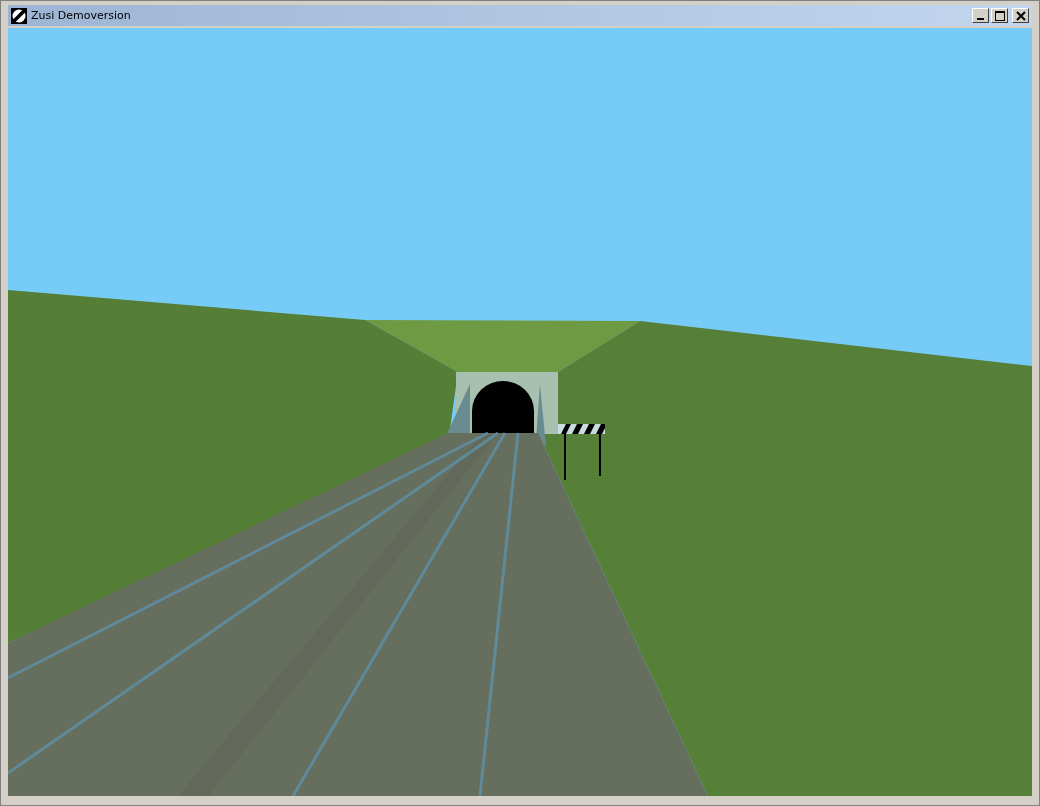 This screenshot has width=1040, height=806. I want to click on minimize-button, so click(980, 15).